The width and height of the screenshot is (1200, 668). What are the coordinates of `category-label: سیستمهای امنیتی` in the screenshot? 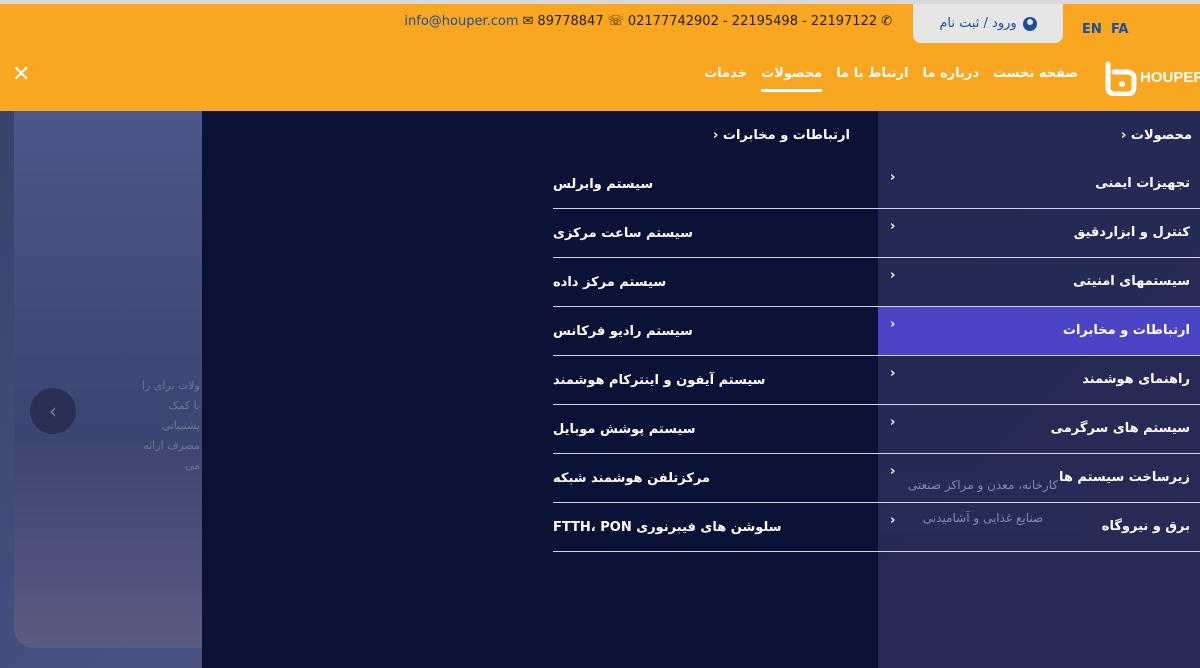 It's located at (1131, 281).